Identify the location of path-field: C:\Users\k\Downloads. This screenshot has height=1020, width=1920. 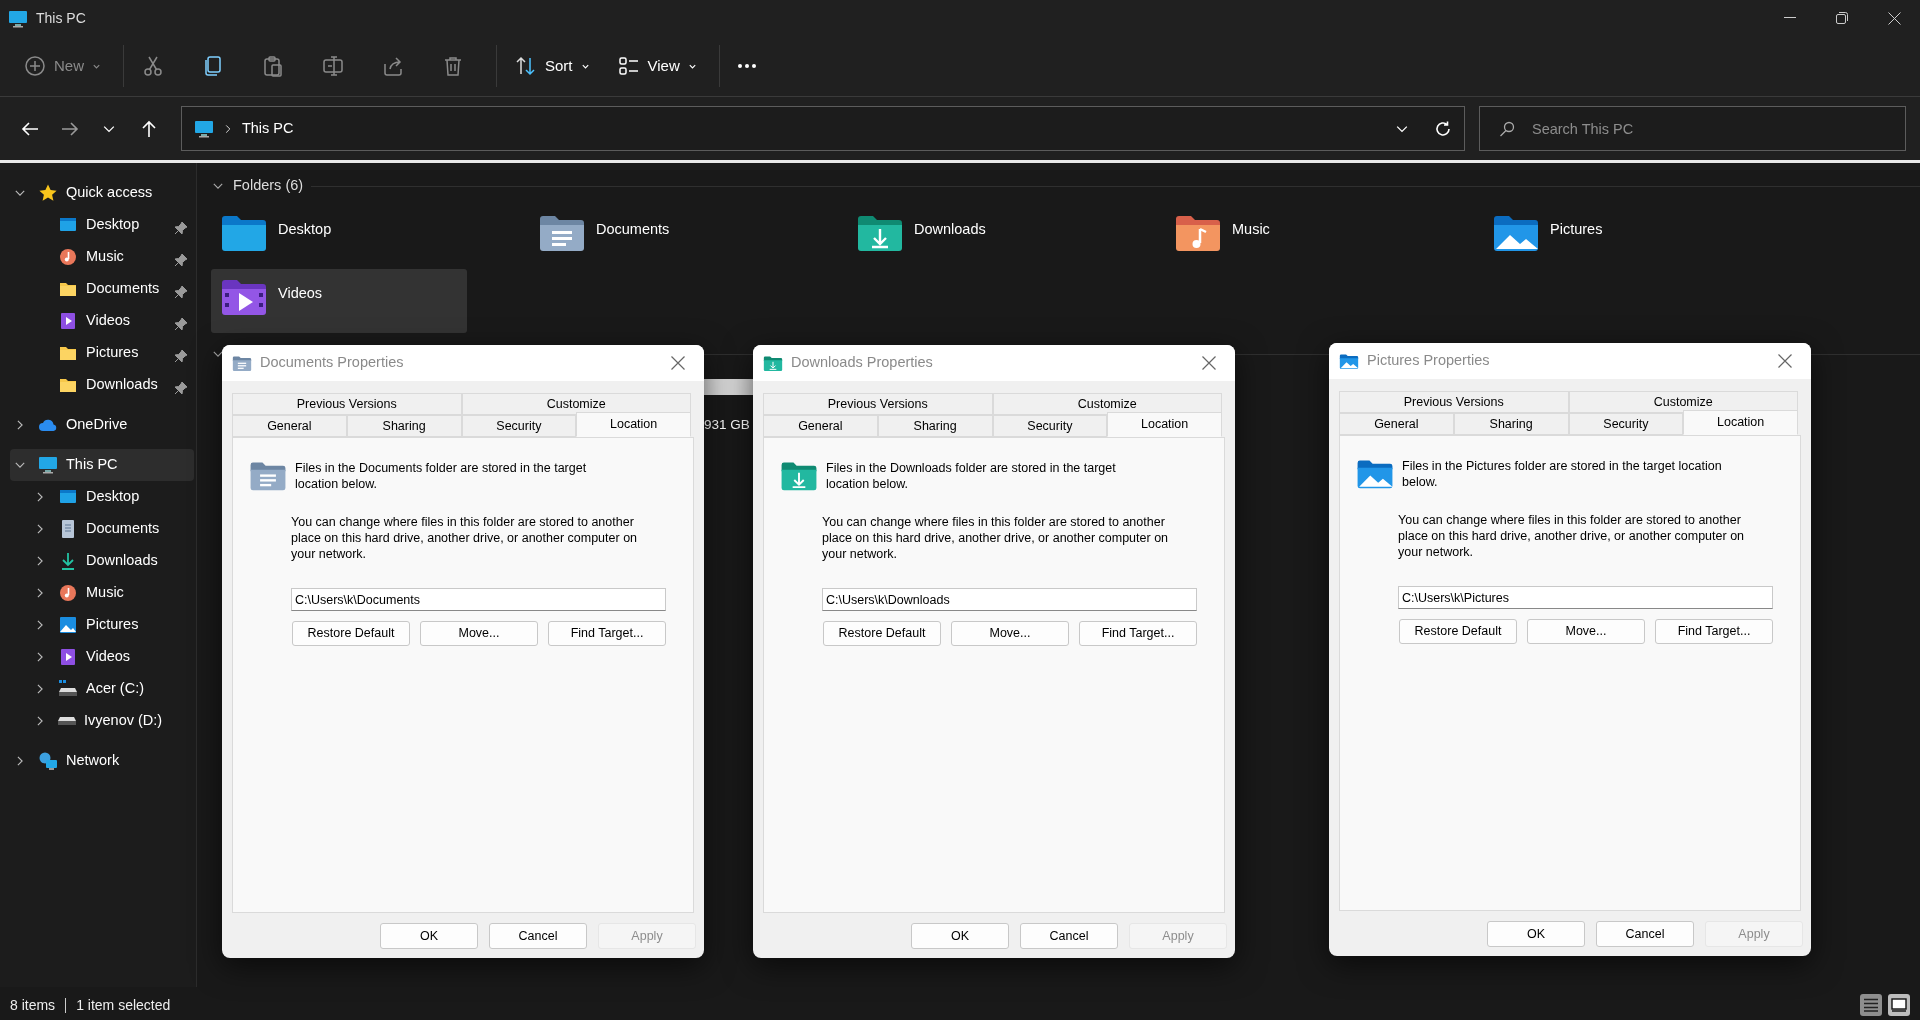
(1009, 599).